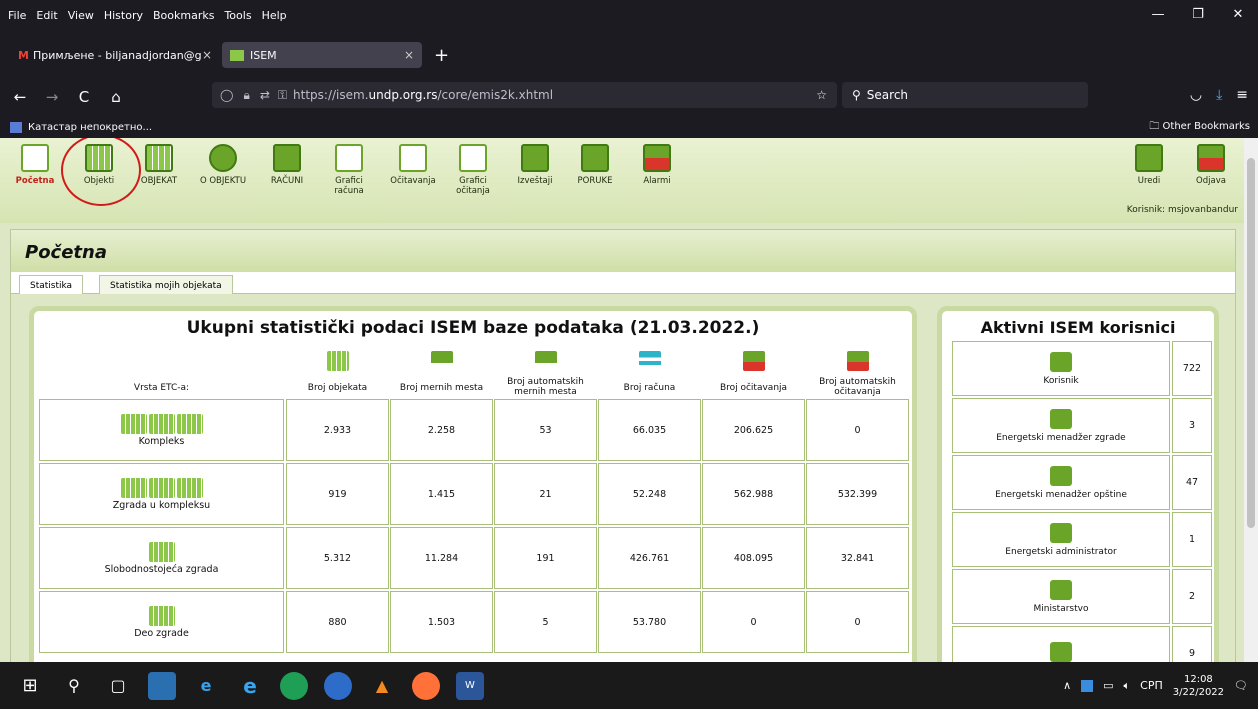 Image resolution: width=1258 pixels, height=709 pixels. I want to click on toolbar-izvestaji: Izveštaji, so click(535, 165).